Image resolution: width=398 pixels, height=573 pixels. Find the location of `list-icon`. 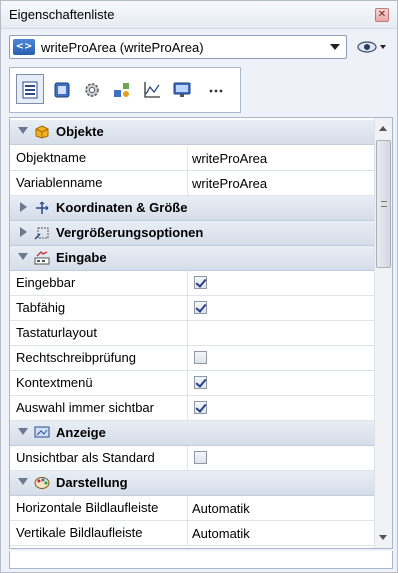

list-icon is located at coordinates (30, 90).